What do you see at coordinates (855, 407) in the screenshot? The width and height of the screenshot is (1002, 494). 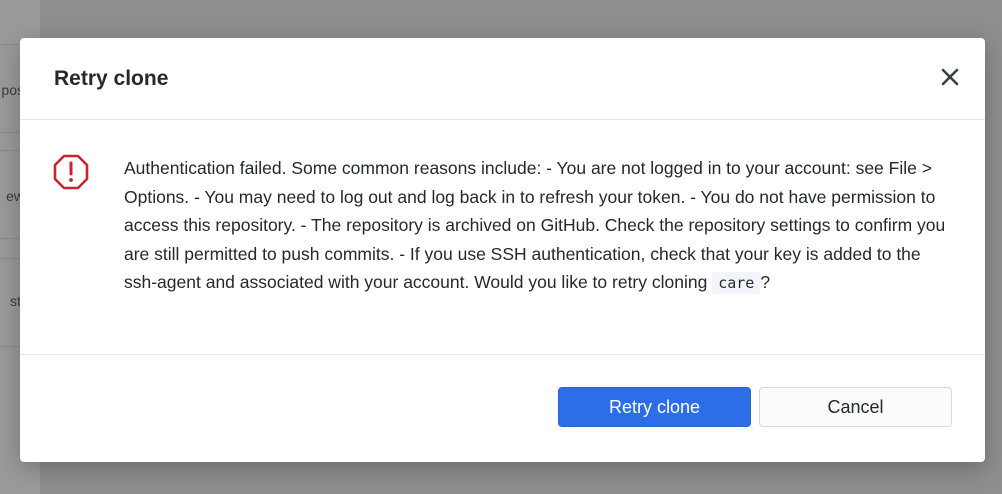 I see `cancel-button: Cancel` at bounding box center [855, 407].